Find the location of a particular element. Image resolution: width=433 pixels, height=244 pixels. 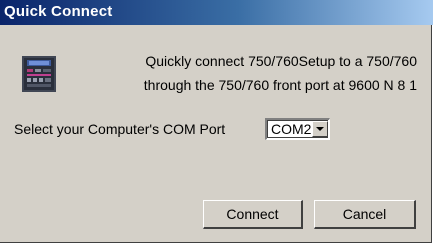

com-port-label: Select your Computer's COM Port is located at coordinates (120, 129).